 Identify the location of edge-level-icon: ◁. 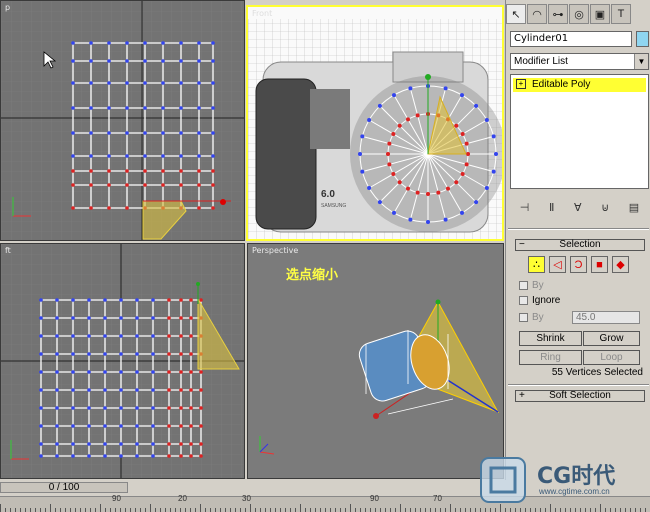
(557, 264).